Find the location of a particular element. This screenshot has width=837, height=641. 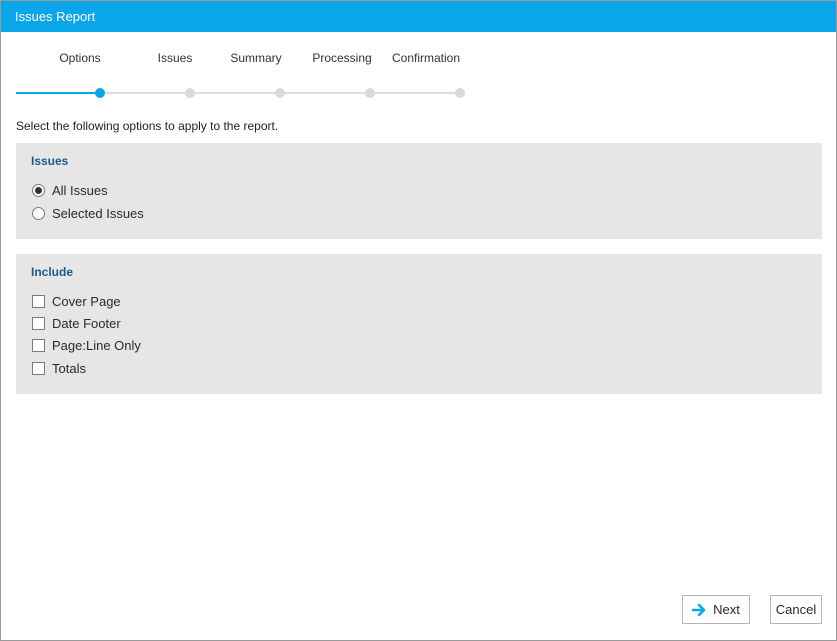

arrow-right-icon is located at coordinates (699, 609).